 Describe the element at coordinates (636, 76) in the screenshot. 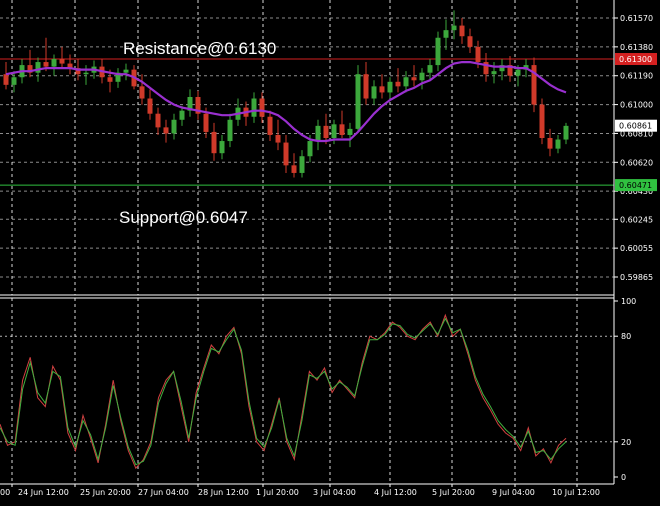

I see `price-tick-label: 0.61190` at that location.